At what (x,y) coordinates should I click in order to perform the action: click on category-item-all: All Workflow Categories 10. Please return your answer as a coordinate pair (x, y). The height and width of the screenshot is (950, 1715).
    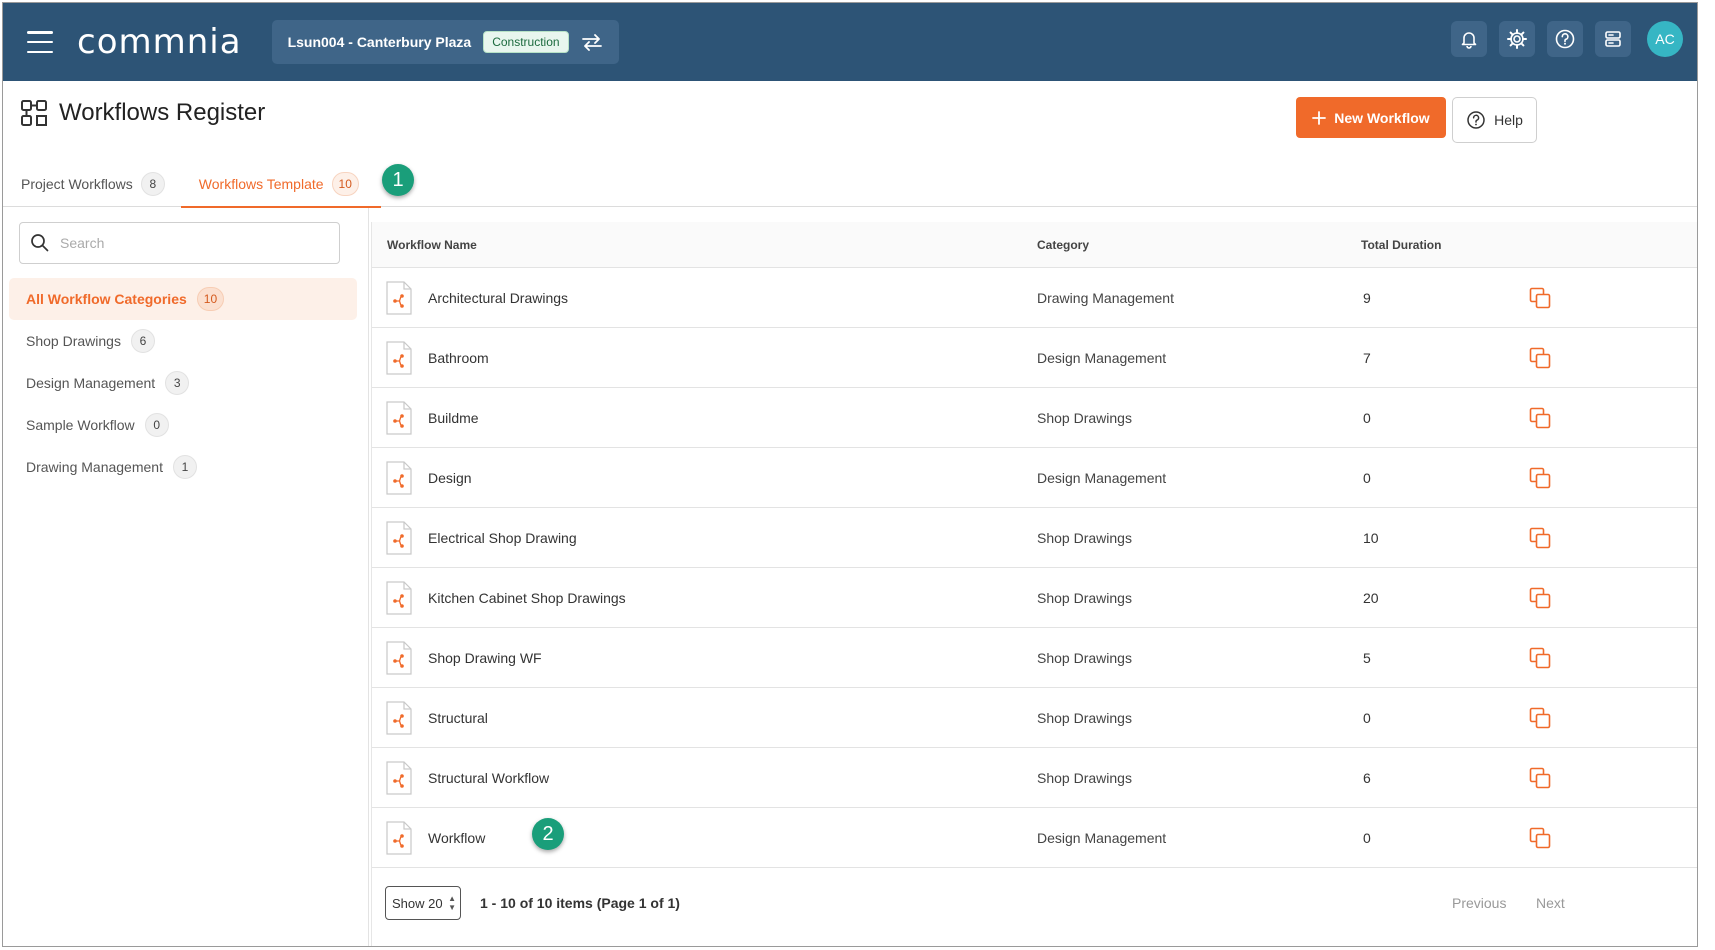
    Looking at the image, I should click on (183, 299).